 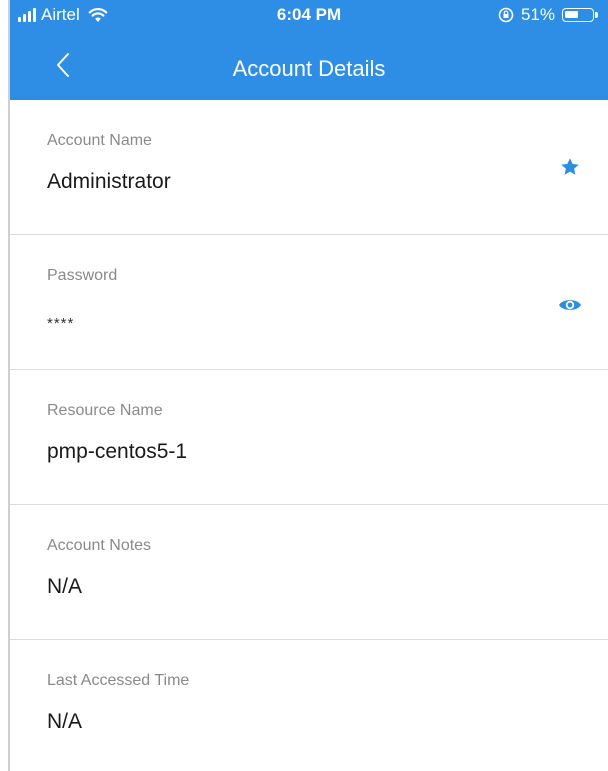 What do you see at coordinates (99, 545) in the screenshot?
I see `account-notes-label: Account Notes` at bounding box center [99, 545].